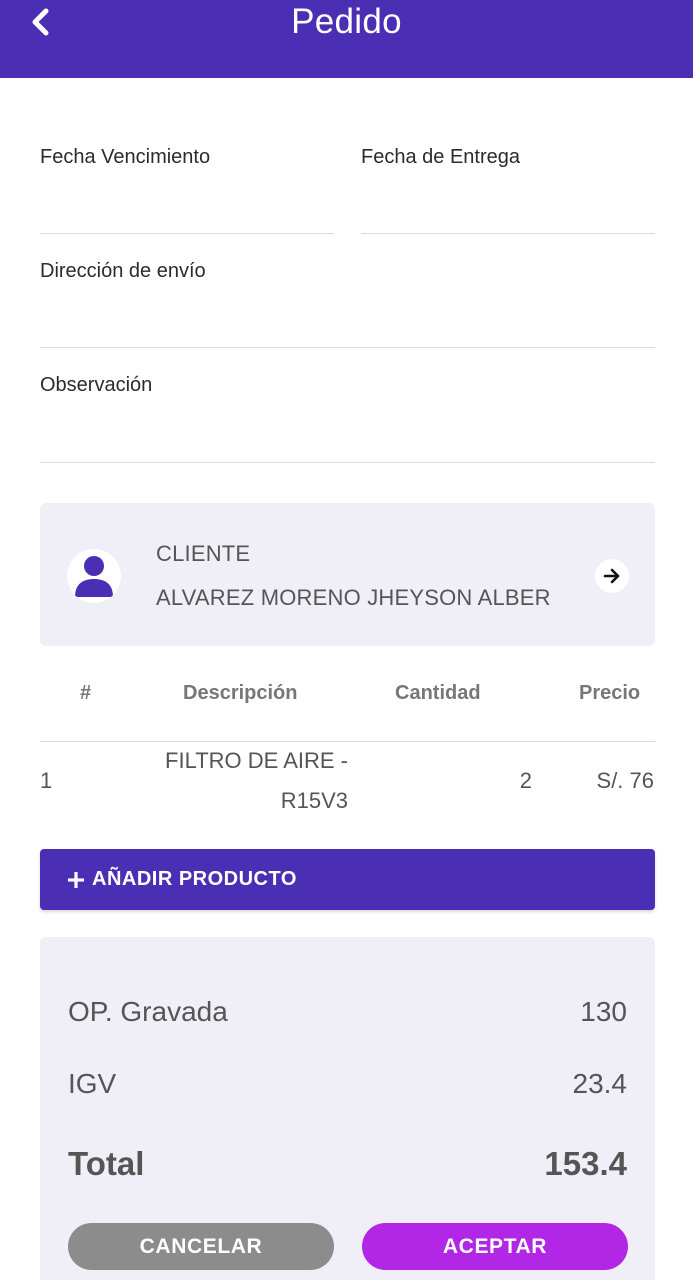 This screenshot has width=693, height=1280. What do you see at coordinates (347, 879) in the screenshot?
I see `add-product-button: AÑADIR PRODUCTO` at bounding box center [347, 879].